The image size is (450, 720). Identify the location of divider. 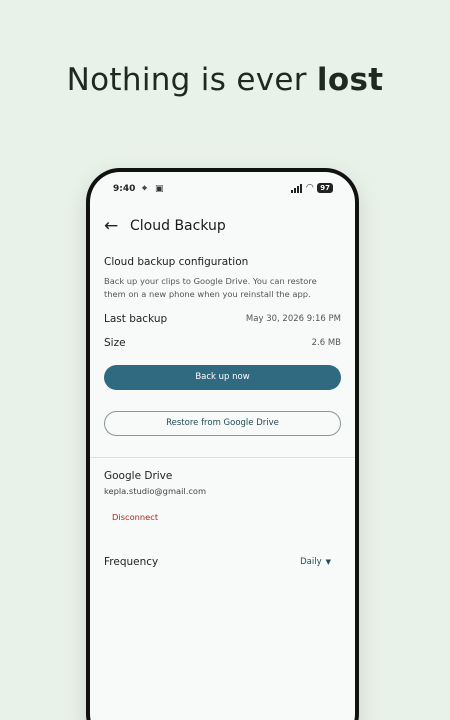
(222, 457).